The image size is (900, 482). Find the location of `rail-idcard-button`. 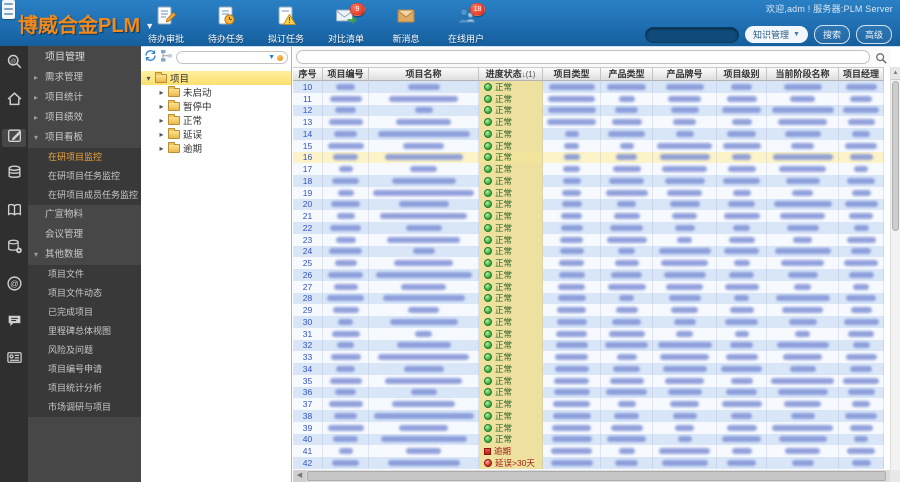

rail-idcard-button is located at coordinates (14, 360).